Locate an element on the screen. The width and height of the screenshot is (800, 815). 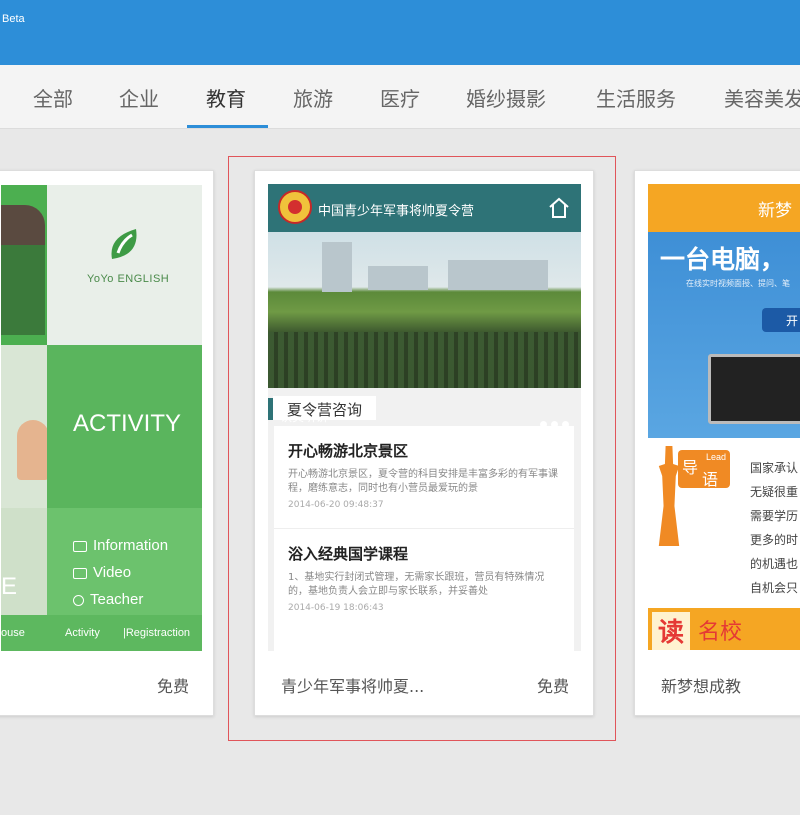
beta-badge: Beta is located at coordinates (13, 19).